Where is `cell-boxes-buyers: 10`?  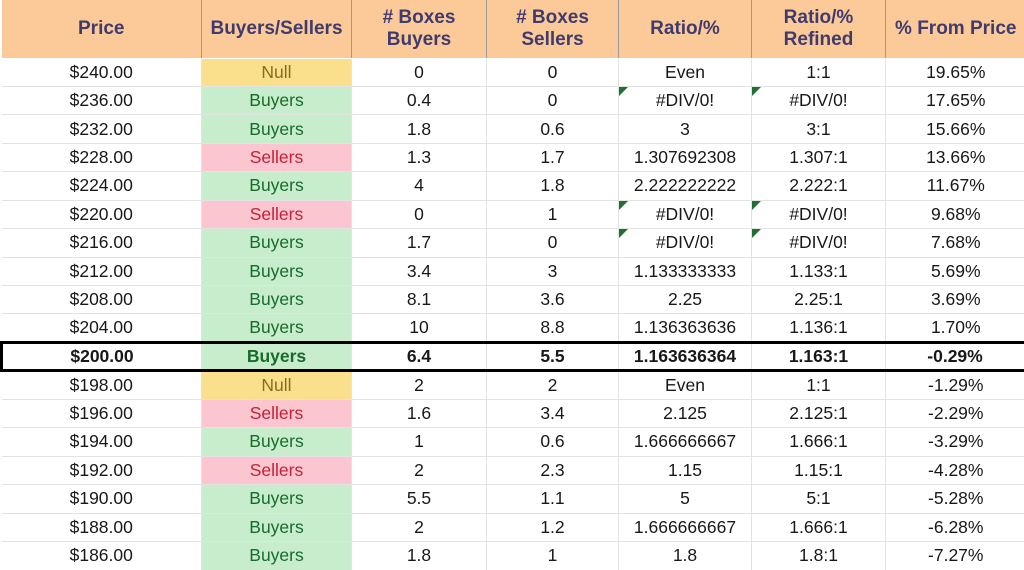 cell-boxes-buyers: 10 is located at coordinates (419, 328).